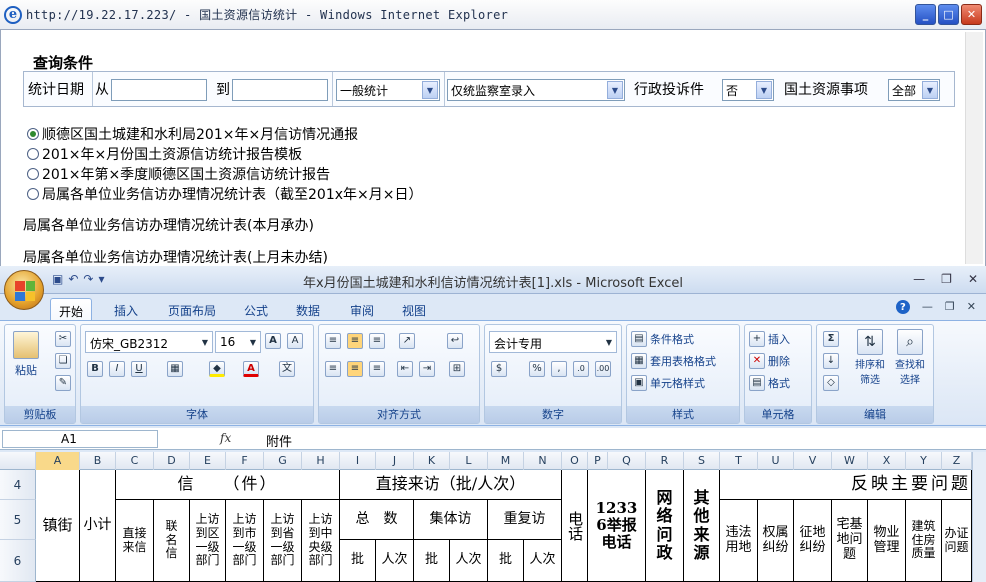 The width and height of the screenshot is (986, 582). I want to click on col-header-c: C, so click(135, 461).